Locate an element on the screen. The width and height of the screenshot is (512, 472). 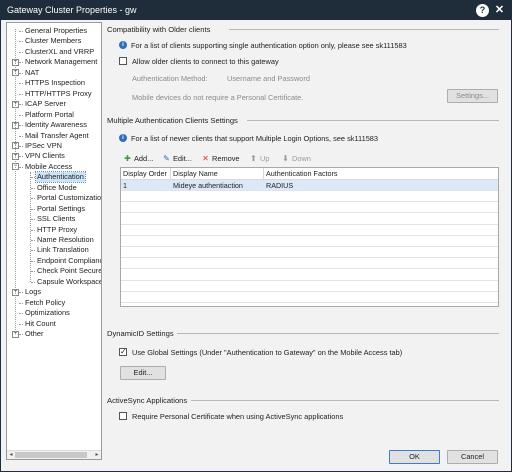
close-icon: ✕ is located at coordinates (499, 10).